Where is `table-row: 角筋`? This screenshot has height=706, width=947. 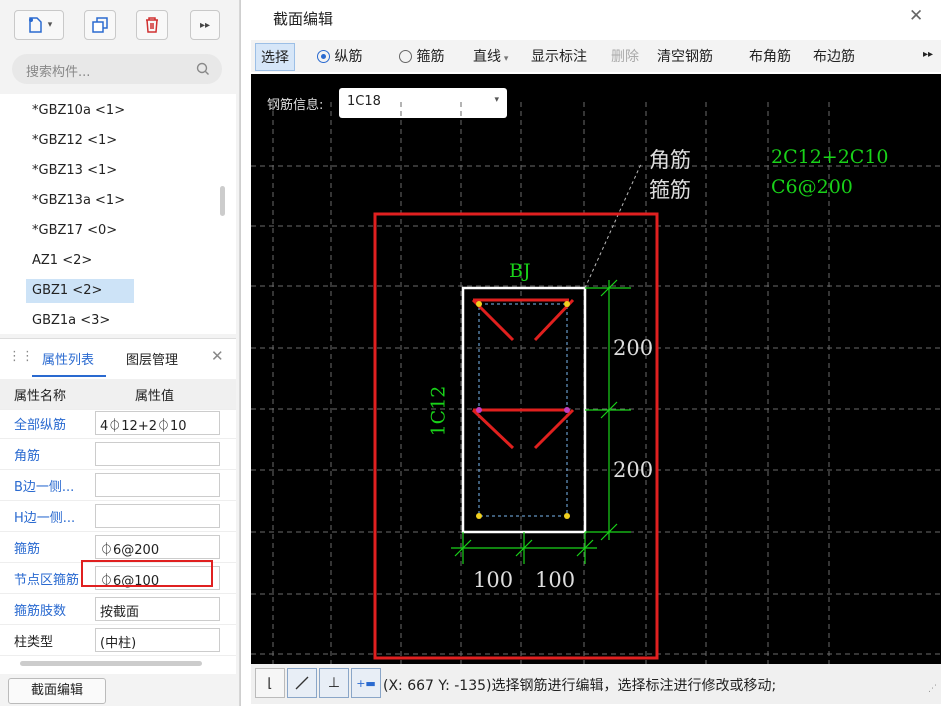
table-row: 角筋 is located at coordinates (118, 454).